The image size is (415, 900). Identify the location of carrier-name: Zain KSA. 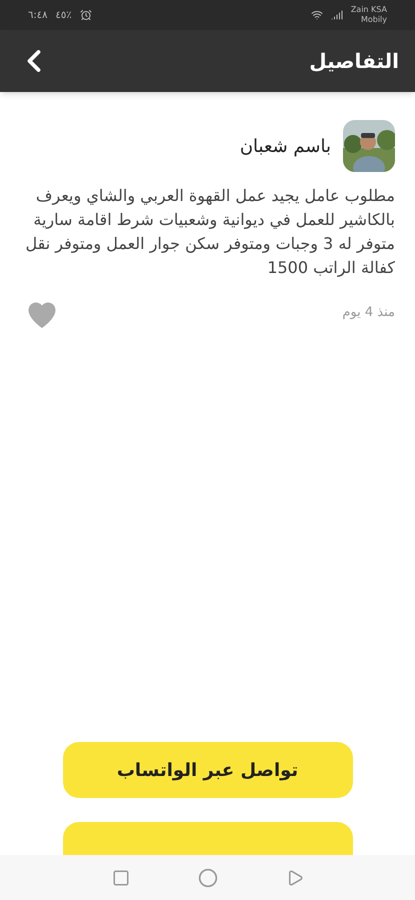
(368, 10).